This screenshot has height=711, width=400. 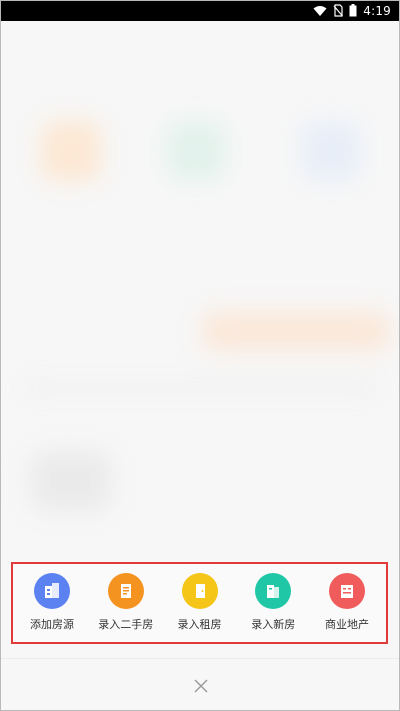 What do you see at coordinates (125, 591) in the screenshot?
I see `document-icon` at bounding box center [125, 591].